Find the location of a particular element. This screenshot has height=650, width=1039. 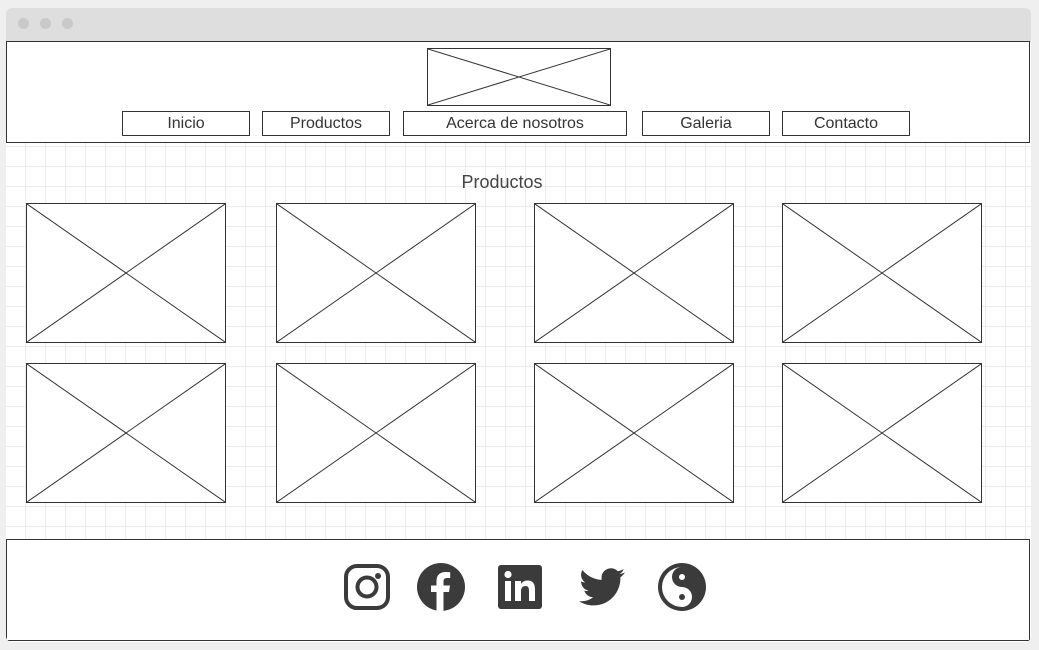

yin-yang-icon is located at coordinates (682, 587).